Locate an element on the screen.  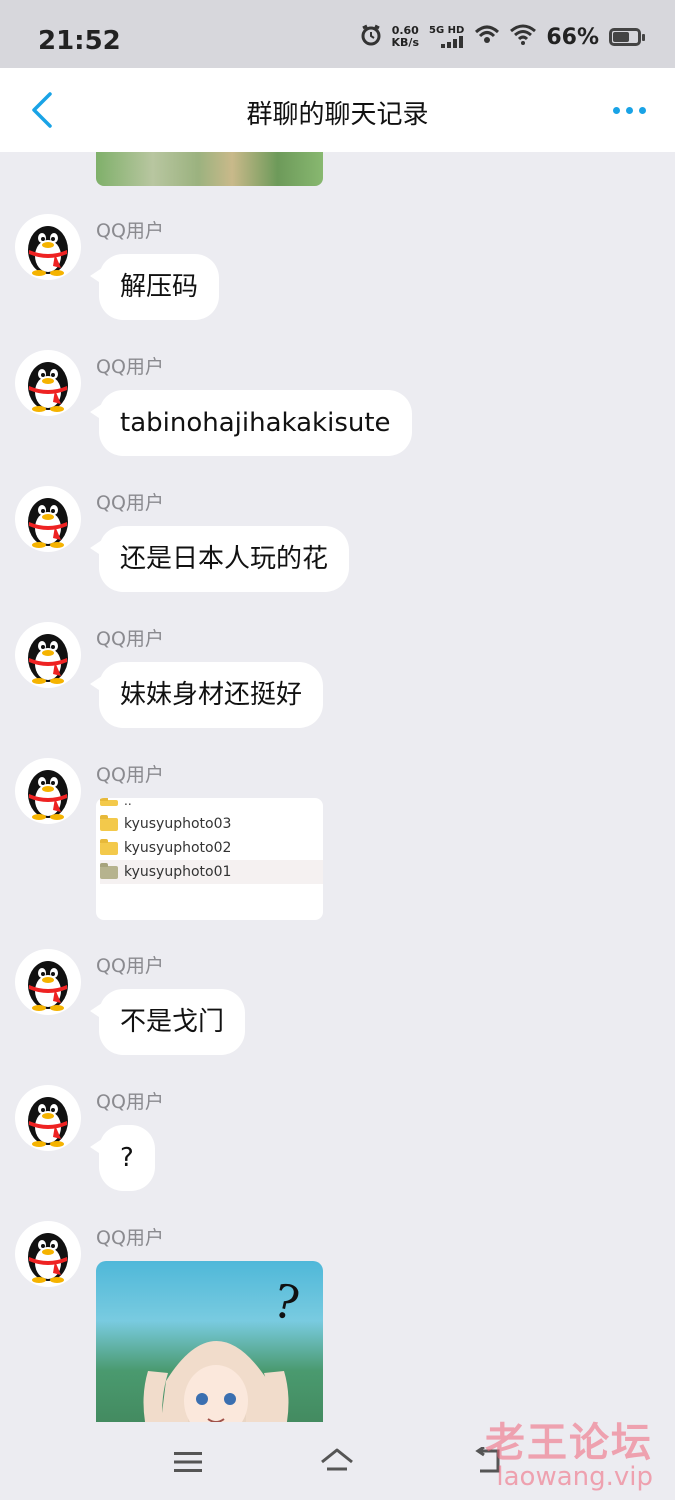
hotspot-icon is located at coordinates (487, 37).